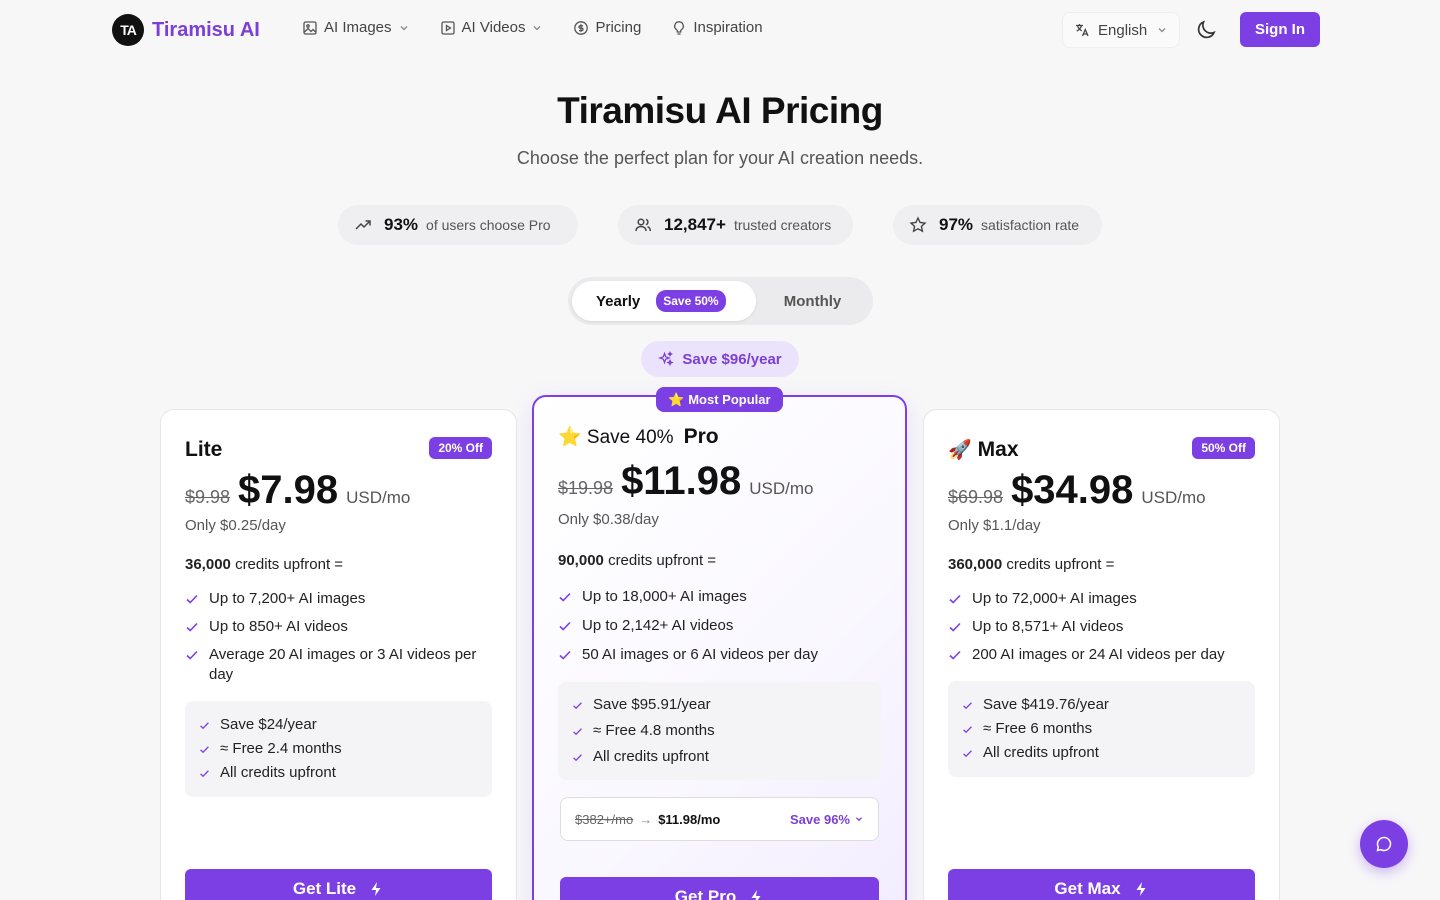 The height and width of the screenshot is (900, 1440). What do you see at coordinates (721, 626) in the screenshot?
I see `feature-item: Up to 2,142+ AI videos` at bounding box center [721, 626].